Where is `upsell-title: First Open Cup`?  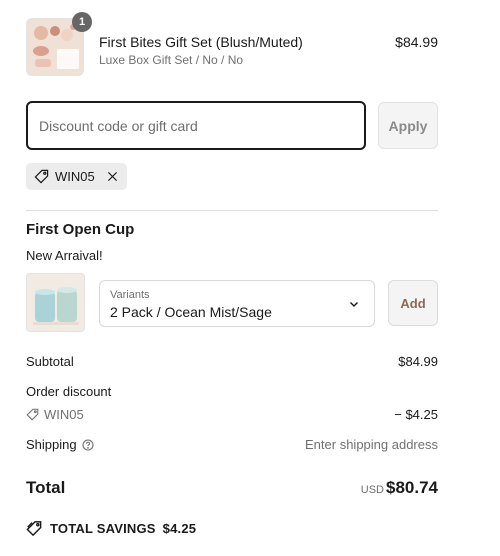
upsell-title: First Open Cup is located at coordinates (80, 229).